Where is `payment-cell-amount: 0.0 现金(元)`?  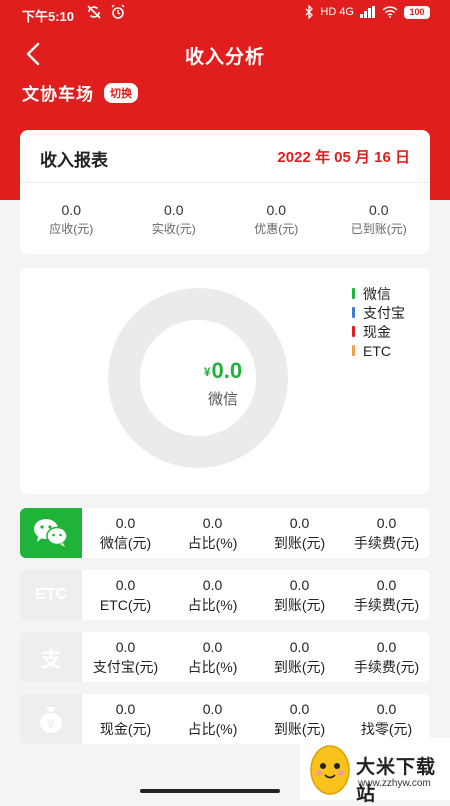 payment-cell-amount: 0.0 现金(元) is located at coordinates (125, 719).